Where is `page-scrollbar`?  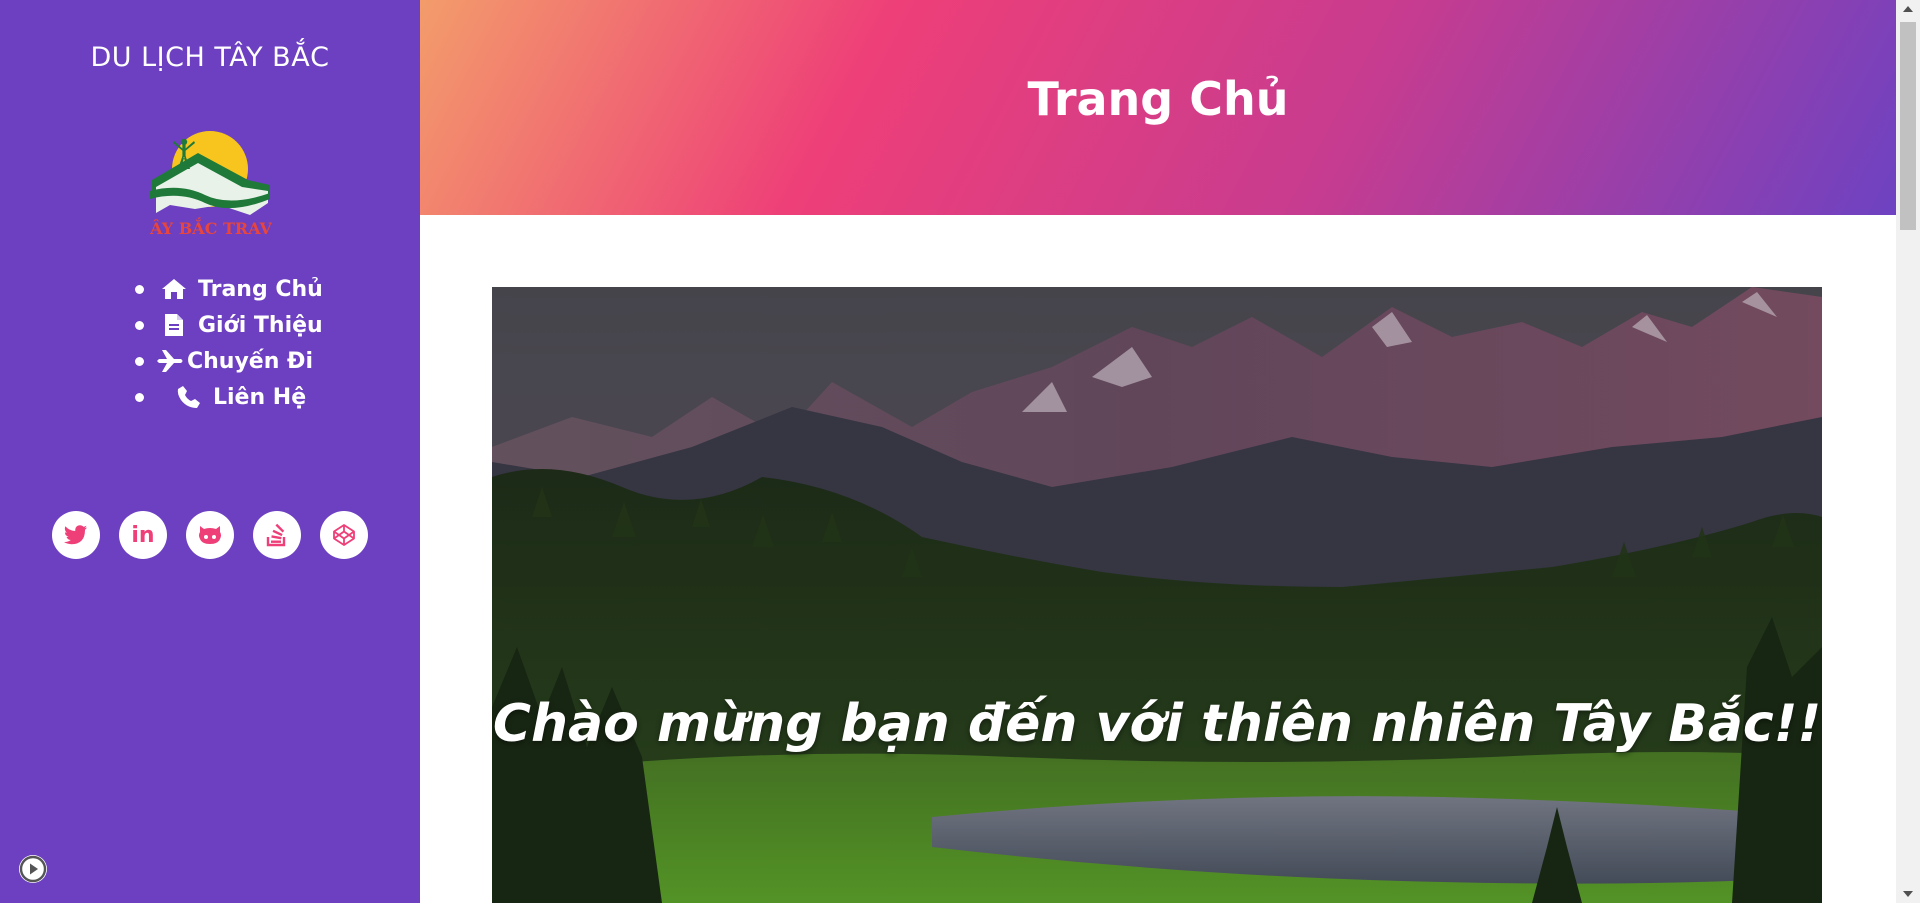
page-scrollbar is located at coordinates (1908, 451).